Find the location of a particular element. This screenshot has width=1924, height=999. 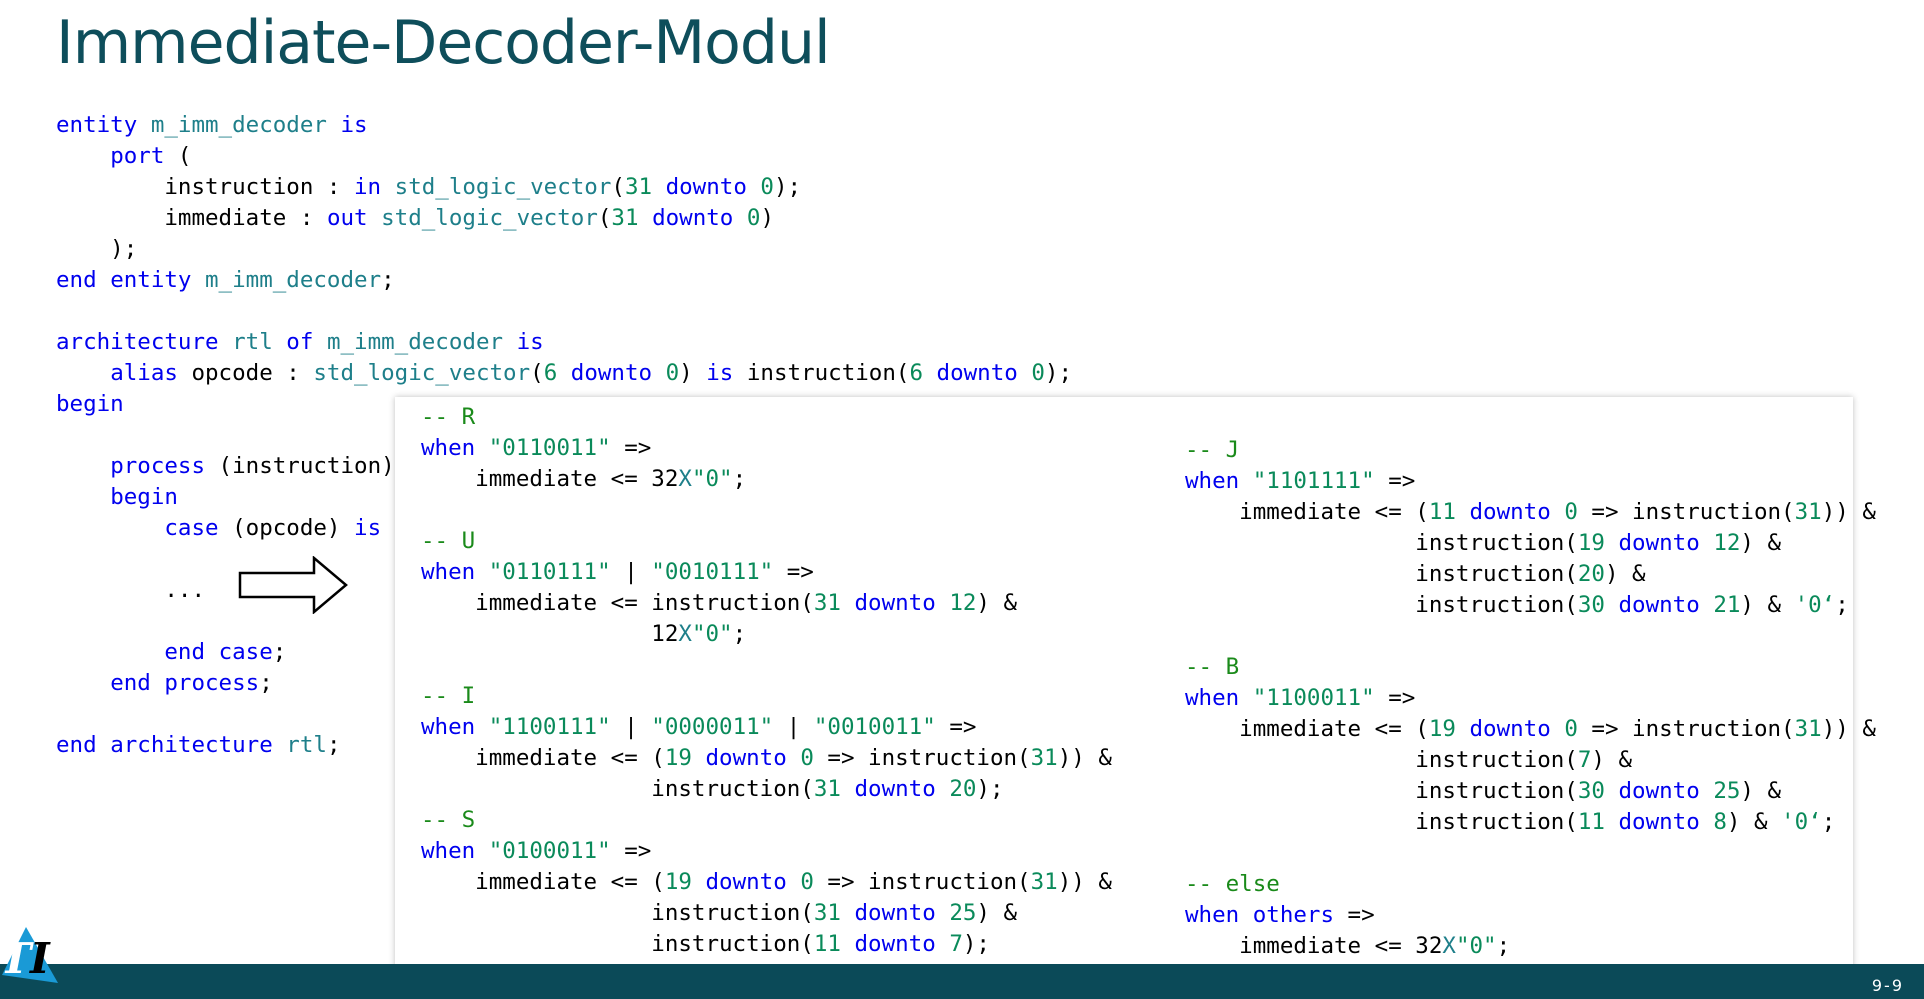

code-token: "0110111" is located at coordinates (549, 572).